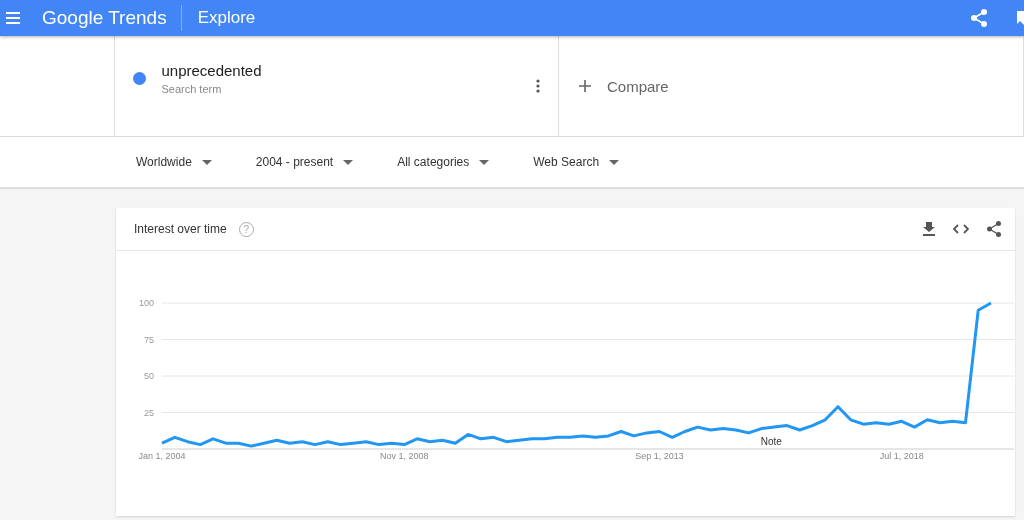 The image size is (1024, 520). Describe the element at coordinates (192, 88) in the screenshot. I see `search-term-subtitle: Search term` at that location.